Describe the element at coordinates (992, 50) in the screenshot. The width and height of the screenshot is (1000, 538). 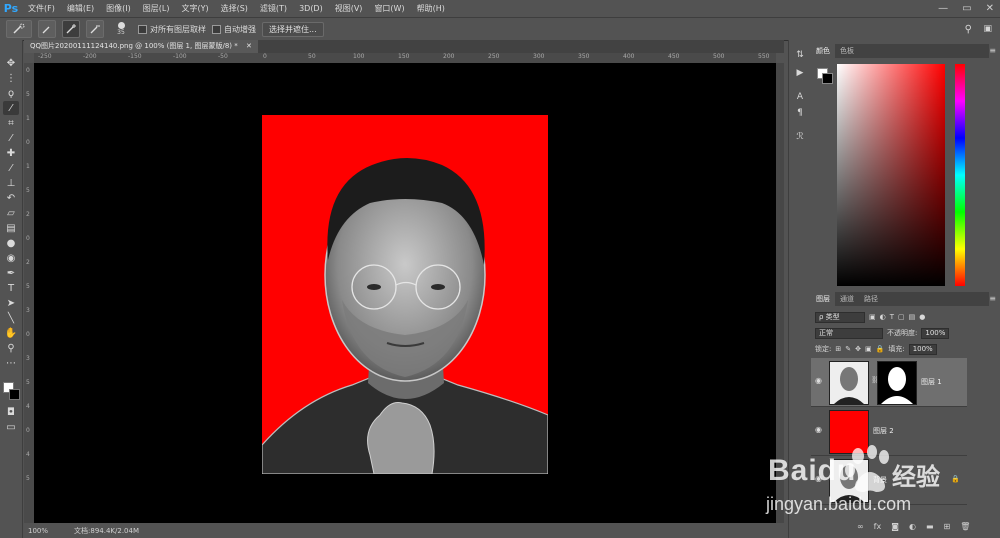
I see `color-panel-menu-icon: ≡` at that location.